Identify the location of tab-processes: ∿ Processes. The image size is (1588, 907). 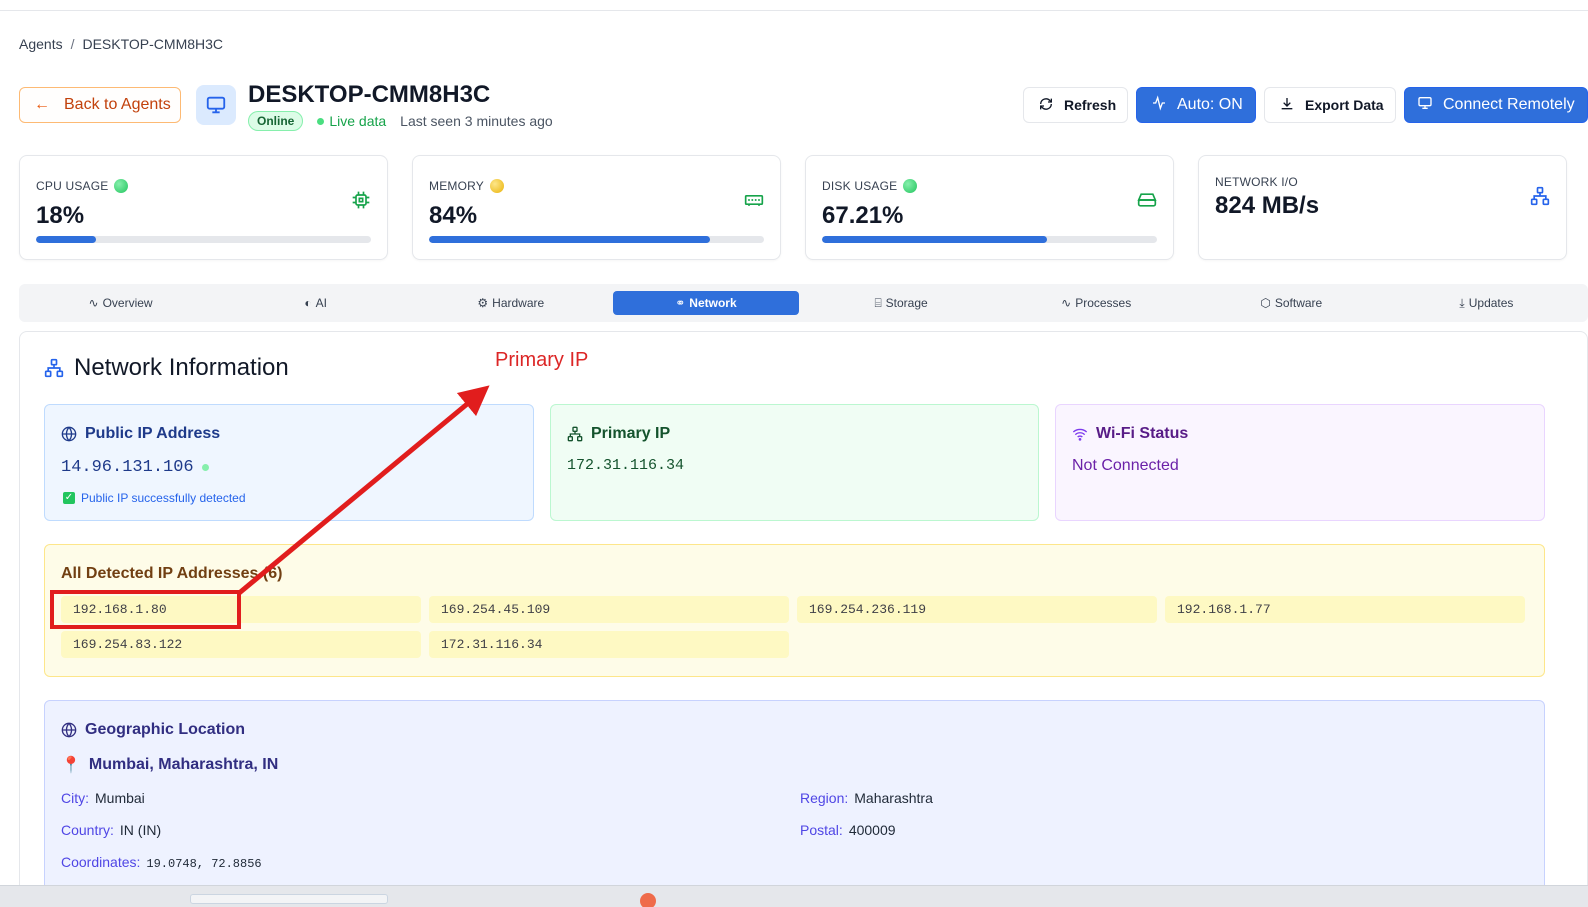
(1096, 303).